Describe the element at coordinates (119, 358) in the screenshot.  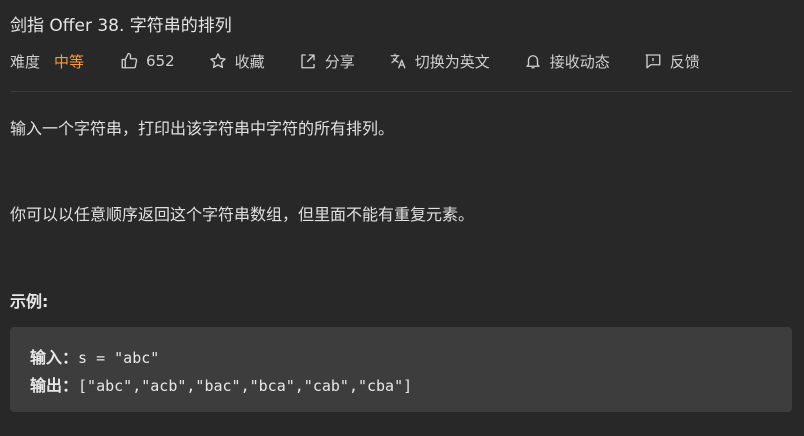
I see `input-value: s = "abc"` at that location.